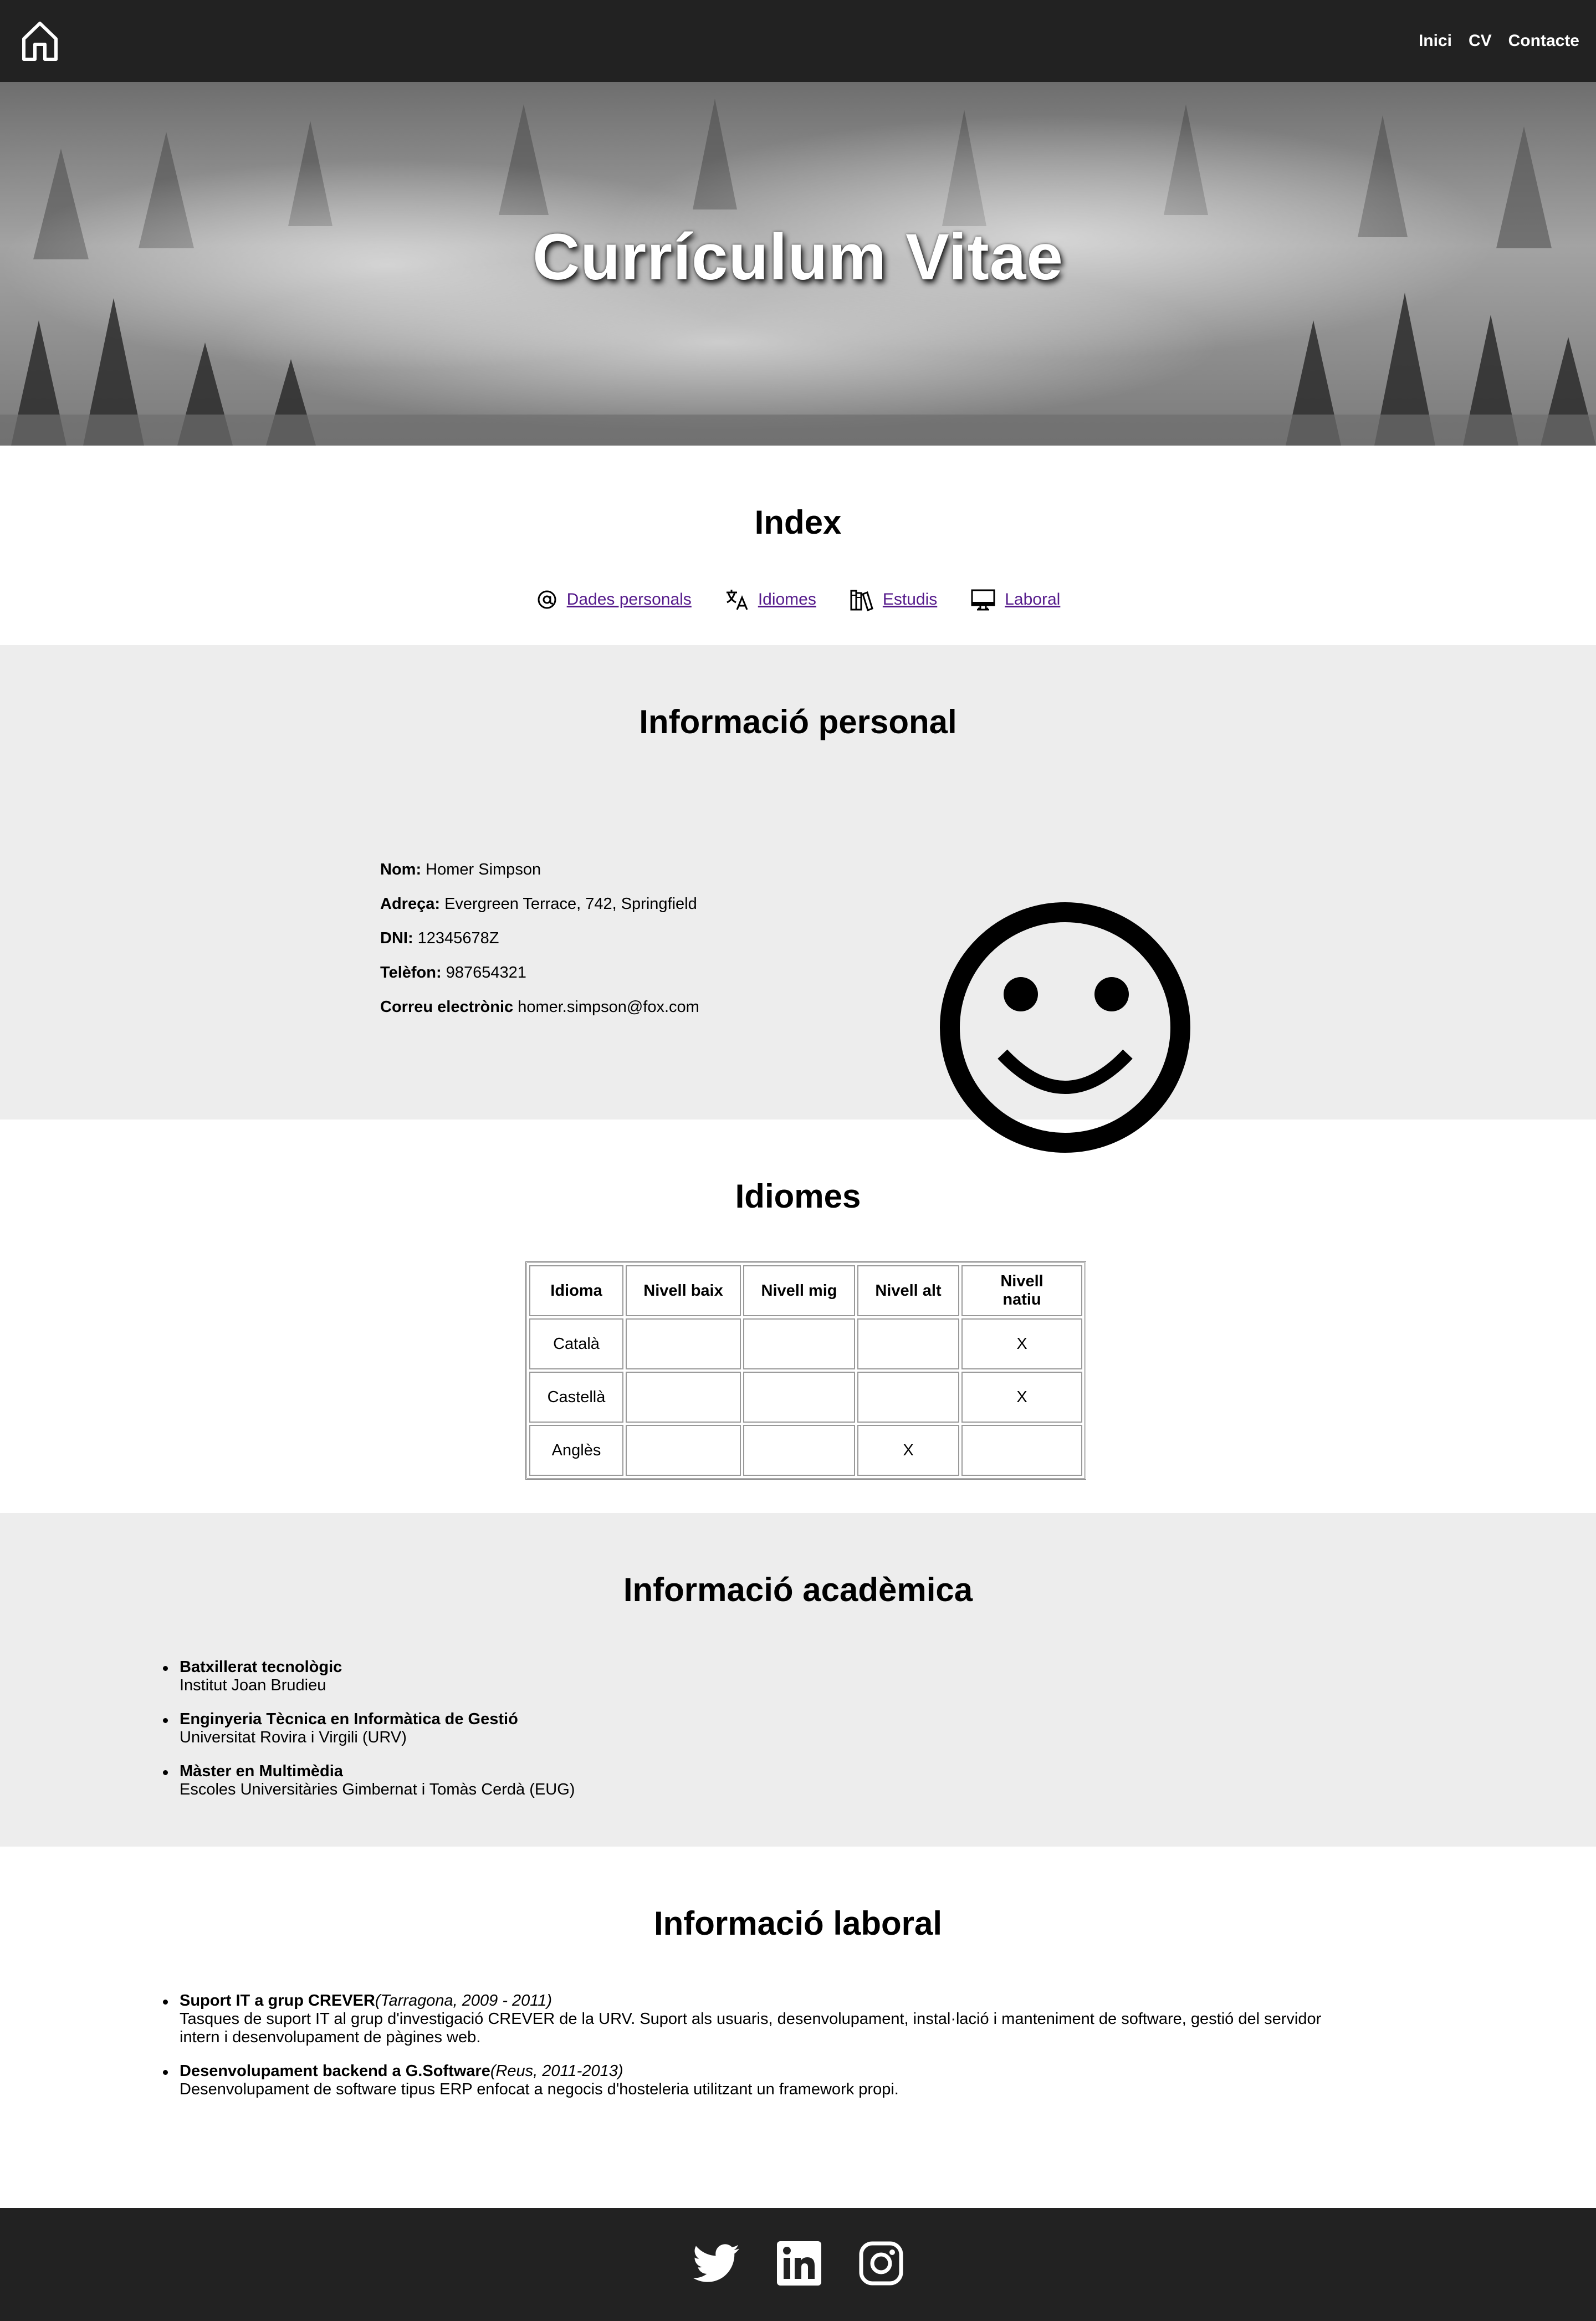 This screenshot has width=1596, height=2321. What do you see at coordinates (464, 2001) in the screenshot?
I see `job-meta: (Tarragona, 2009 - 2011)` at bounding box center [464, 2001].